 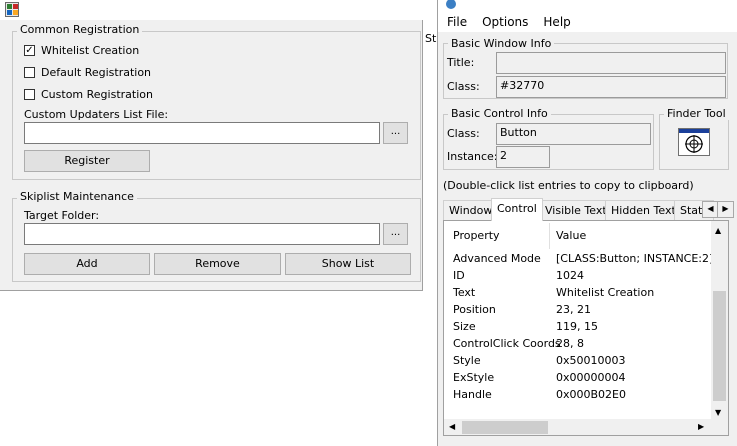 What do you see at coordinates (505, 427) in the screenshot?
I see `horizontal-scroll-thumb` at bounding box center [505, 427].